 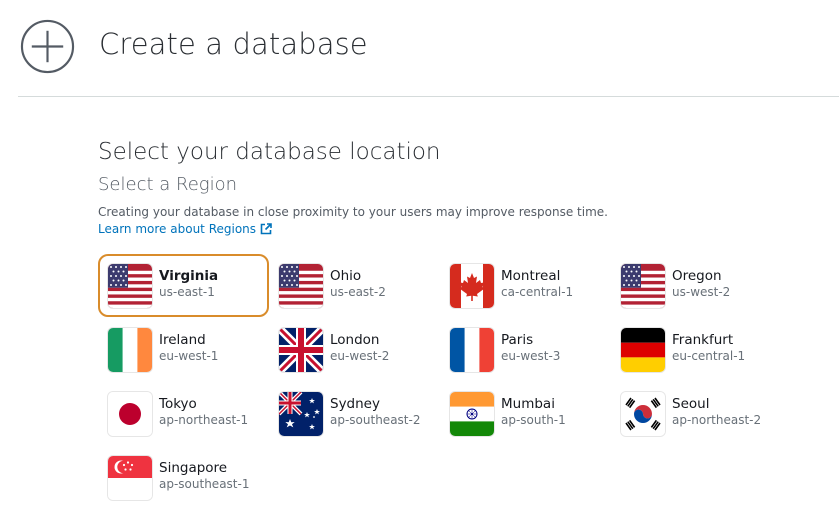 What do you see at coordinates (709, 356) in the screenshot?
I see `region-code: eu-central-1` at bounding box center [709, 356].